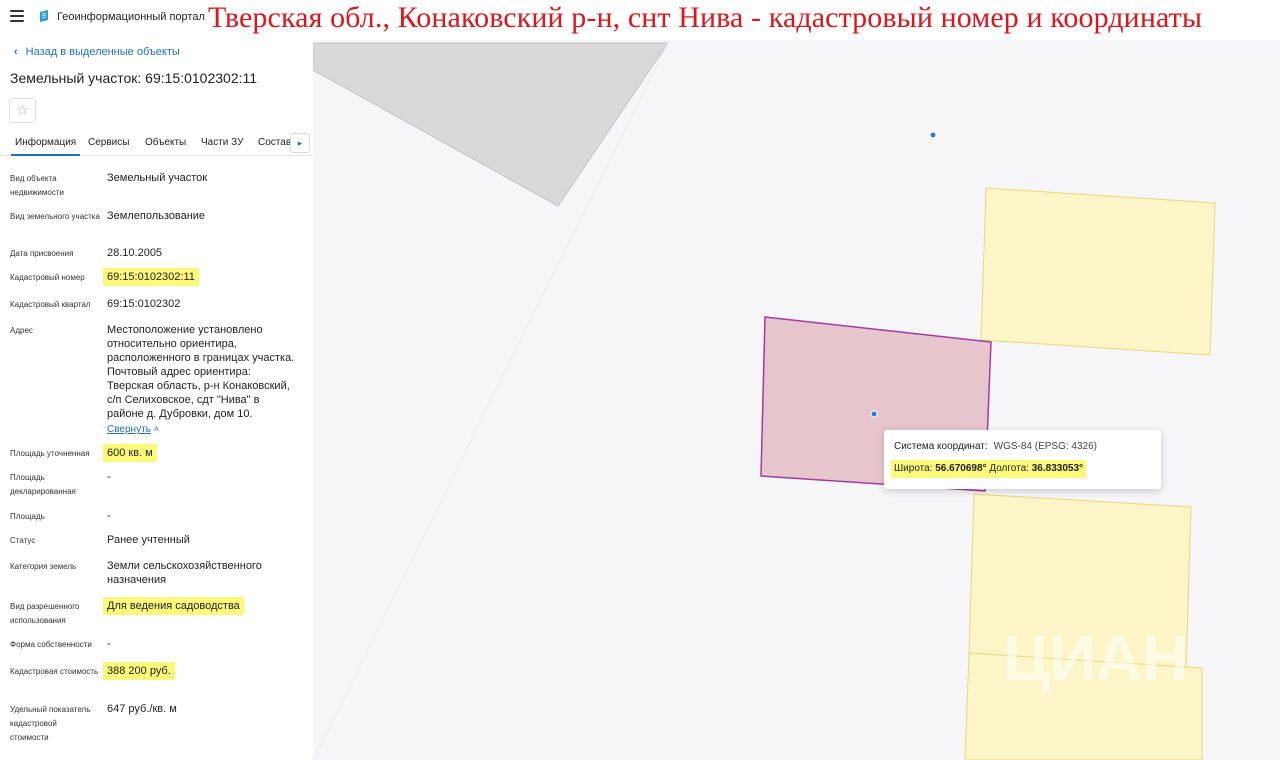  Describe the element at coordinates (45, 613) in the screenshot. I see `property-label: Вид разрешенного использования` at that location.